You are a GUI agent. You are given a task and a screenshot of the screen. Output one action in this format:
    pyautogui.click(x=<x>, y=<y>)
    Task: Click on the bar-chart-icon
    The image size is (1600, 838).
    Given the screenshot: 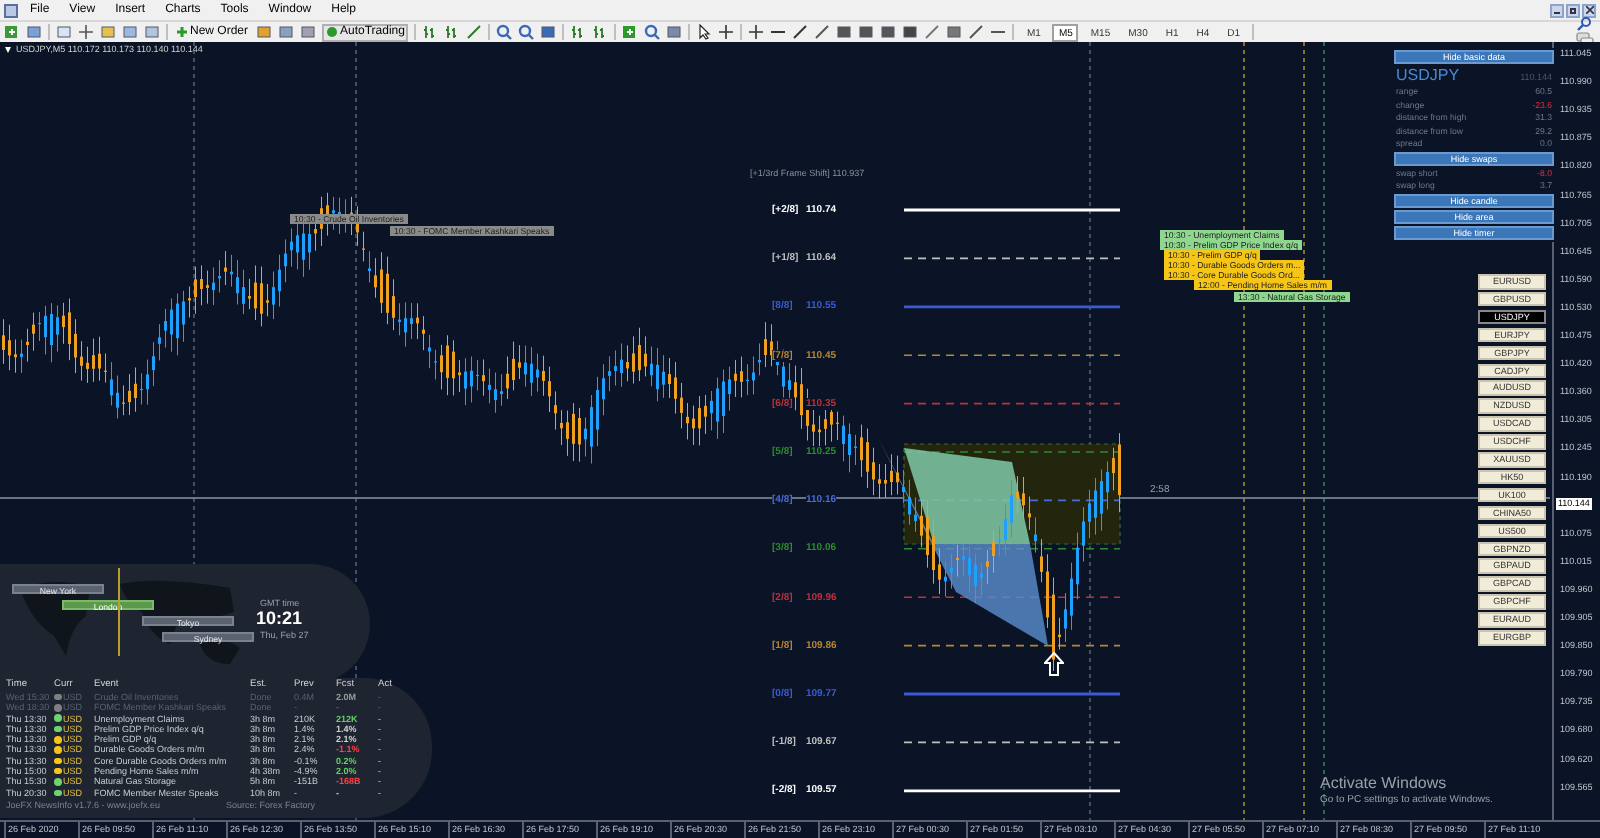 What is the action you would take?
    pyautogui.click(x=430, y=32)
    